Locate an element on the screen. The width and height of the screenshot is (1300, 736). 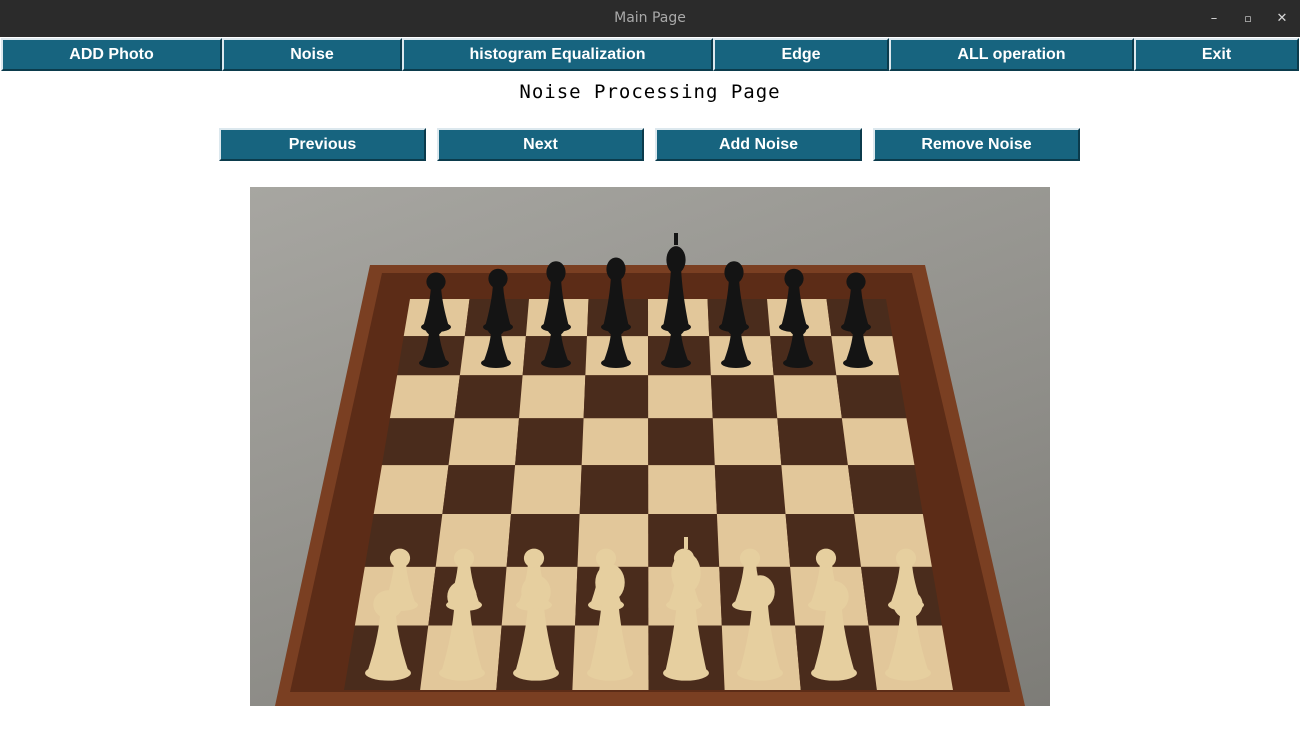
histogram-equalization-button: histogram Equalization is located at coordinates (557, 54).